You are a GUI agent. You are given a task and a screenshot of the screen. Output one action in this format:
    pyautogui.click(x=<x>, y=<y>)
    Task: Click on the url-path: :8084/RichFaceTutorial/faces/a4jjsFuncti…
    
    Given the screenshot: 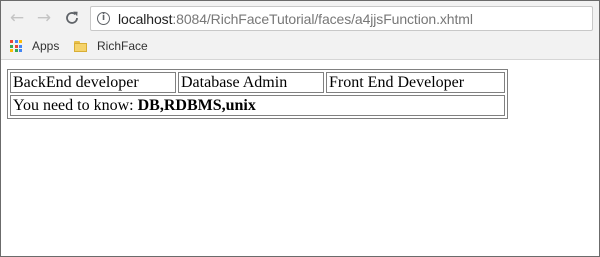 What is the action you would take?
    pyautogui.click(x=322, y=19)
    